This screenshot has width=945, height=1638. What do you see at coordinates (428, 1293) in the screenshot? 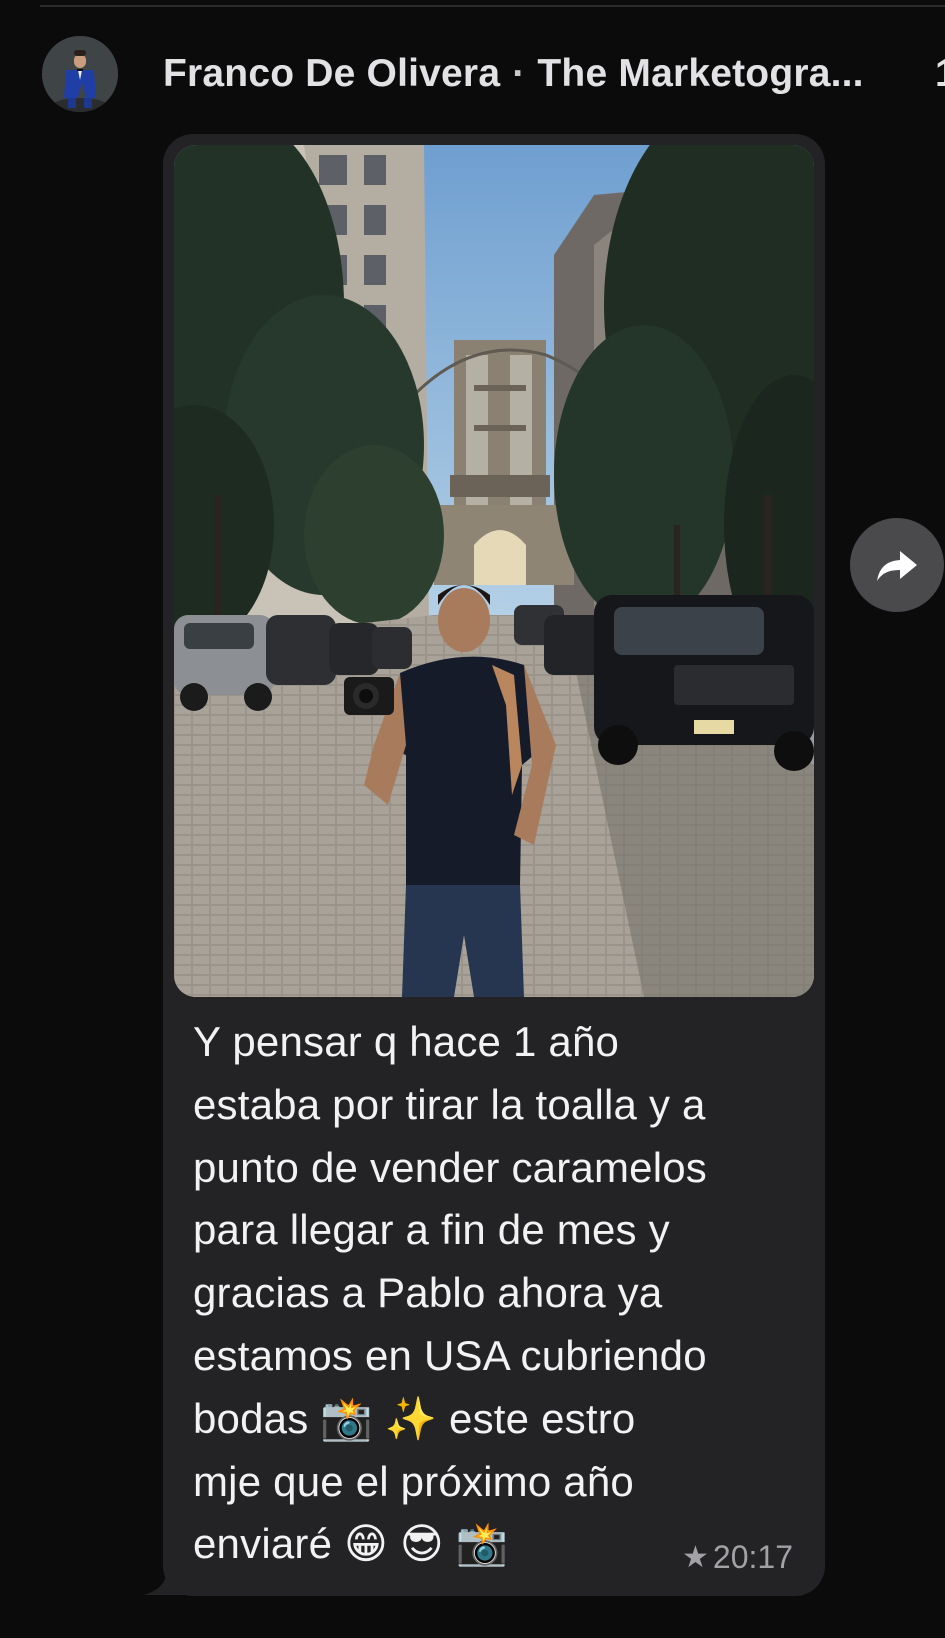
I see `message-line: gracias a Pablo ahora ya` at bounding box center [428, 1293].